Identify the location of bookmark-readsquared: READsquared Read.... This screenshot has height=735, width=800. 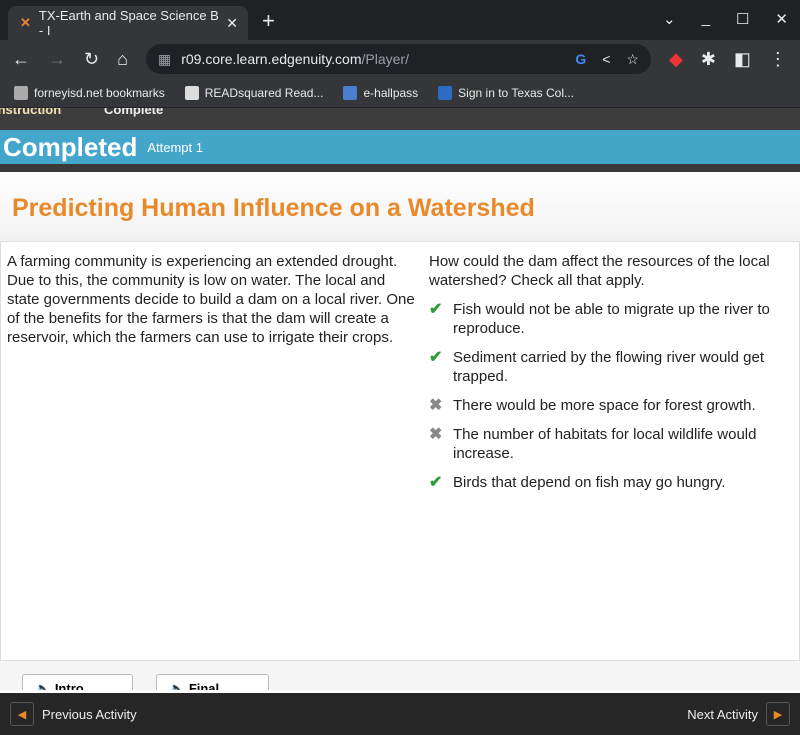
(253, 92).